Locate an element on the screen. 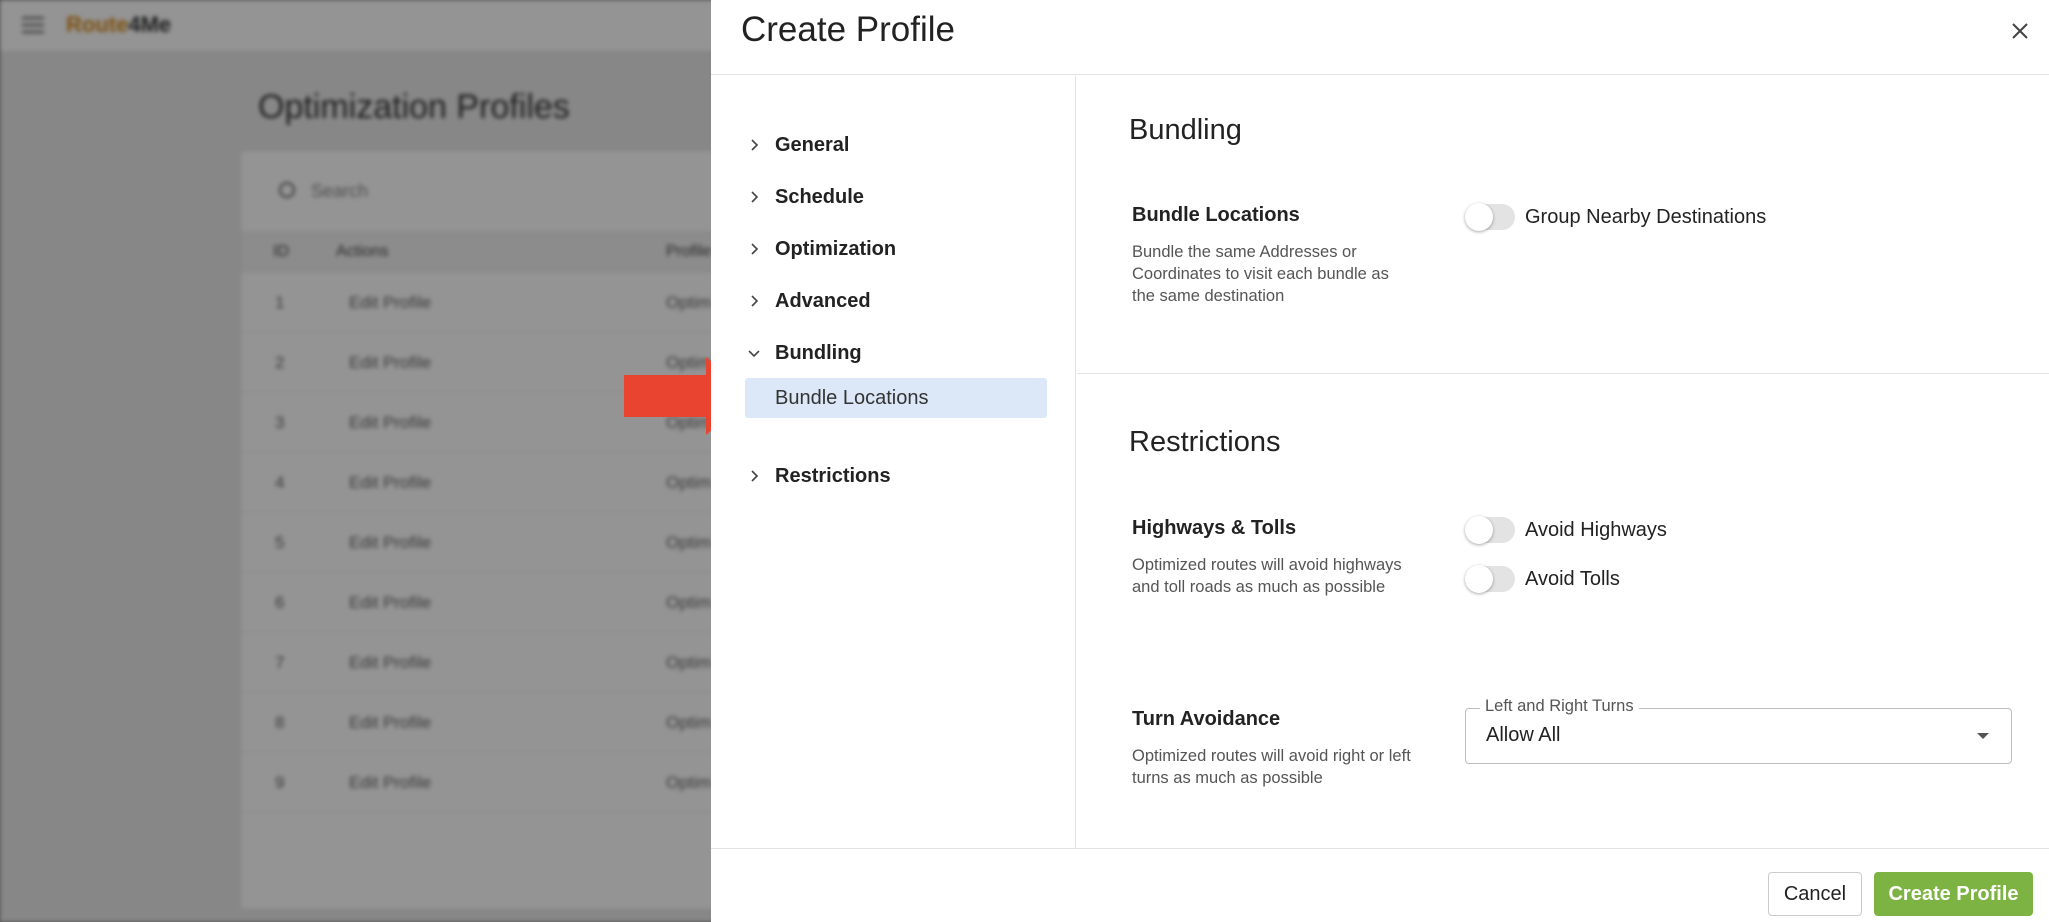 The image size is (2049, 922). nav-item-restrictions: Restrictions is located at coordinates (819, 476).